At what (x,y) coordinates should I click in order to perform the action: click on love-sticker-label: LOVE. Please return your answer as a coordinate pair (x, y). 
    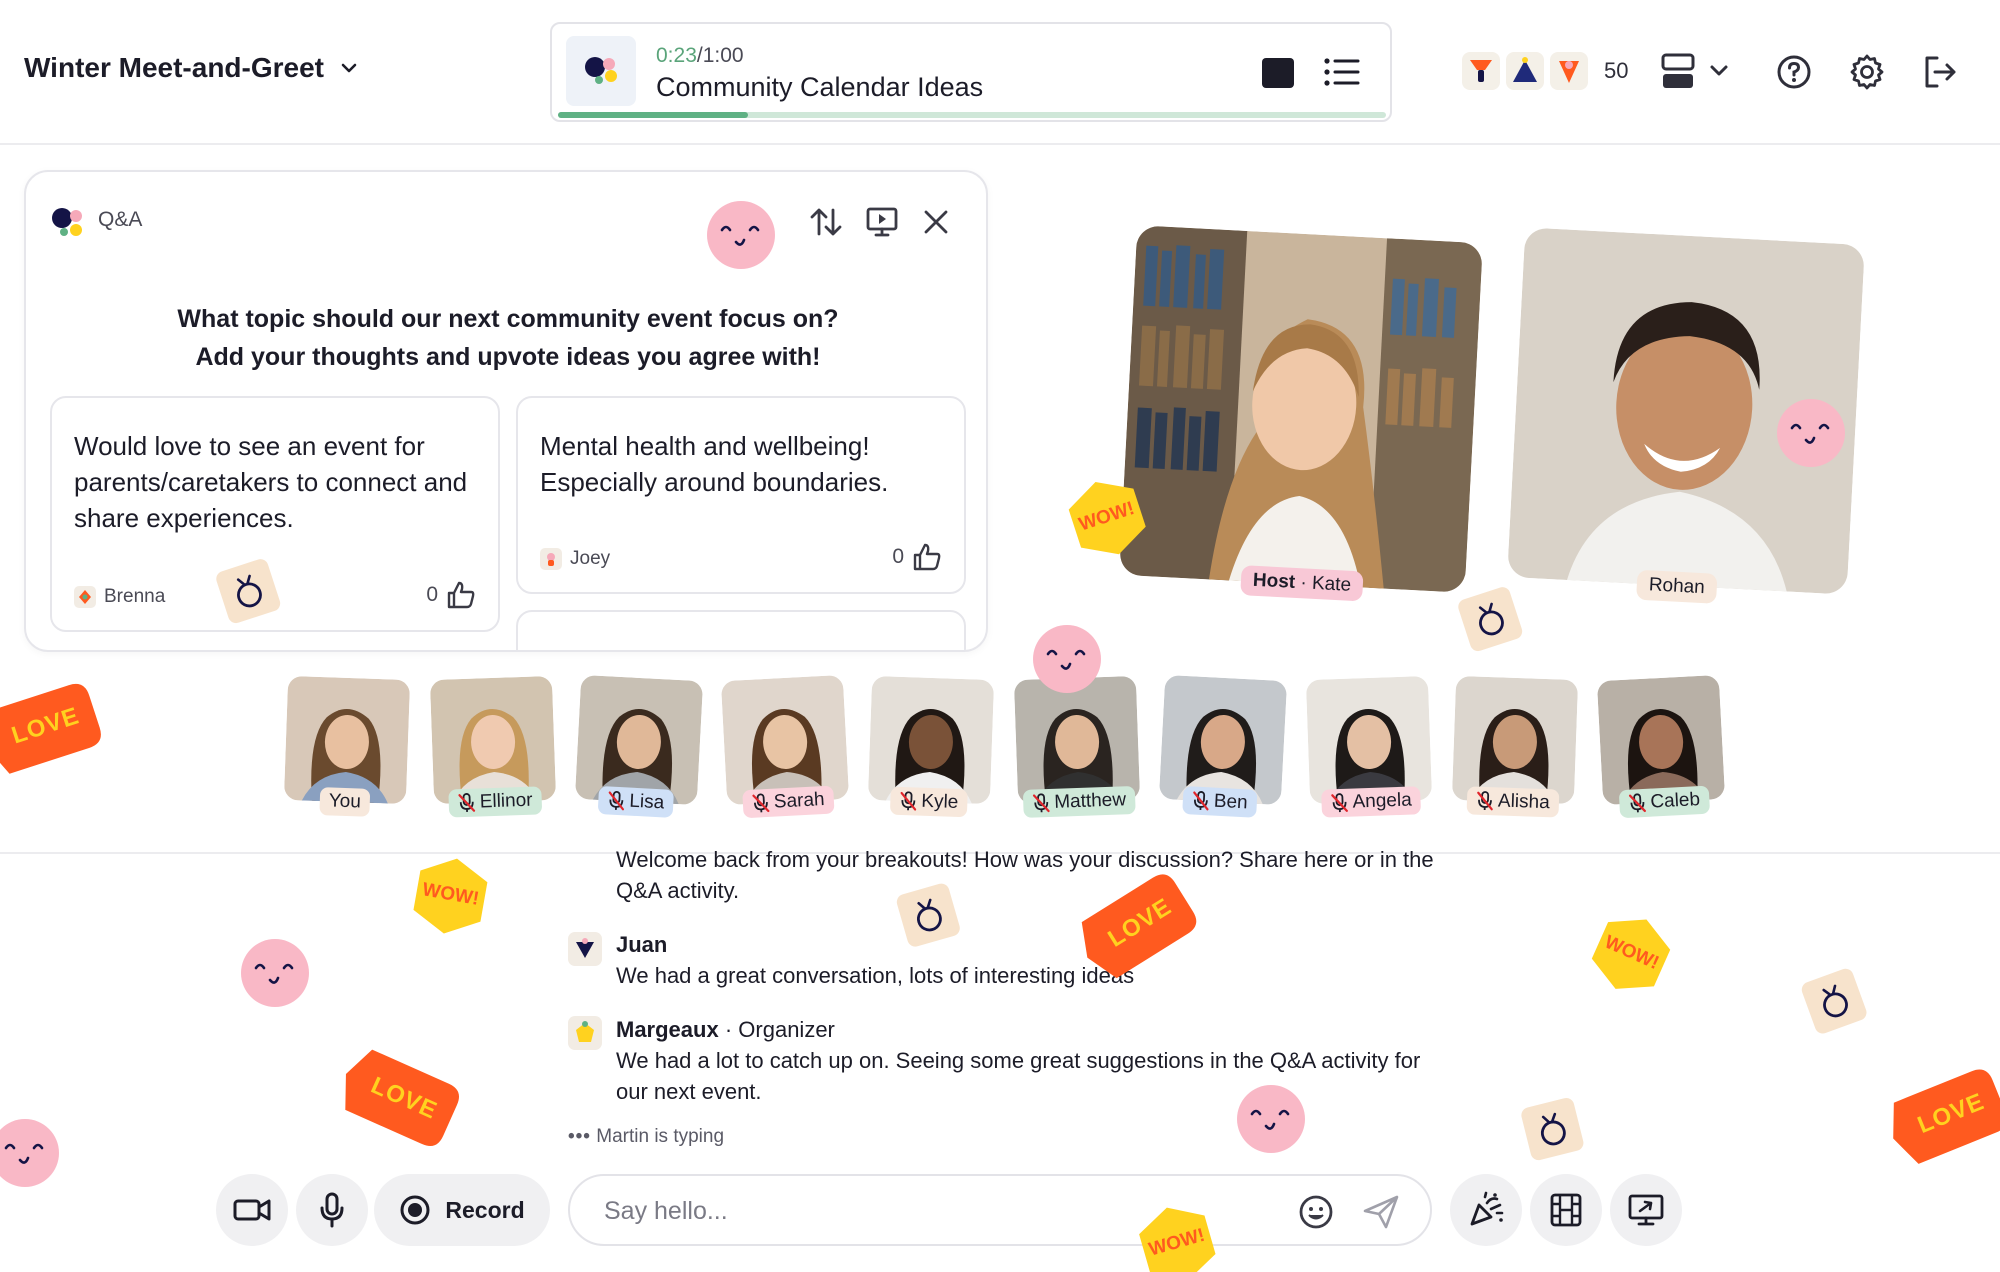
    Looking at the image, I should click on (1951, 1114).